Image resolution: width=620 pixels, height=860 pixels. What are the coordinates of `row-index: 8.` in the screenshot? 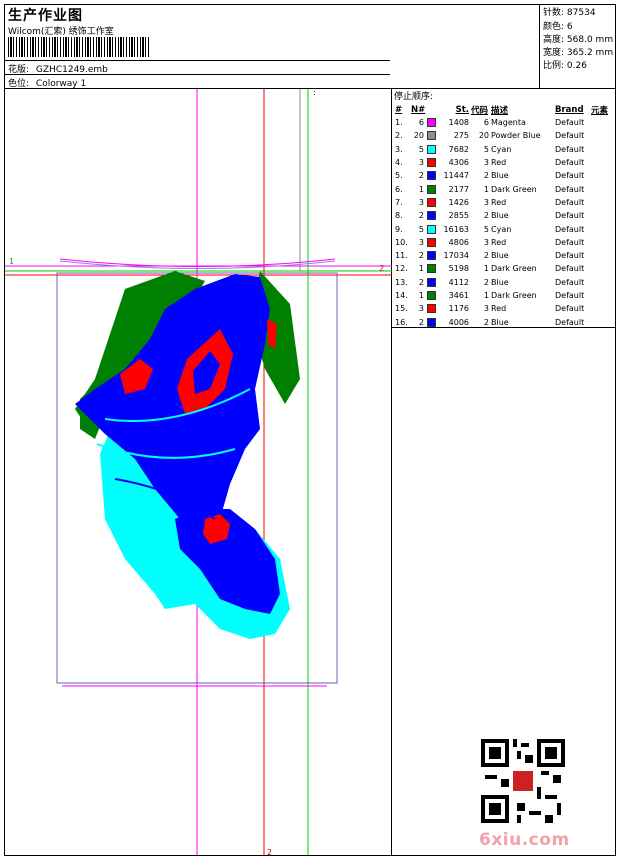 It's located at (399, 216).